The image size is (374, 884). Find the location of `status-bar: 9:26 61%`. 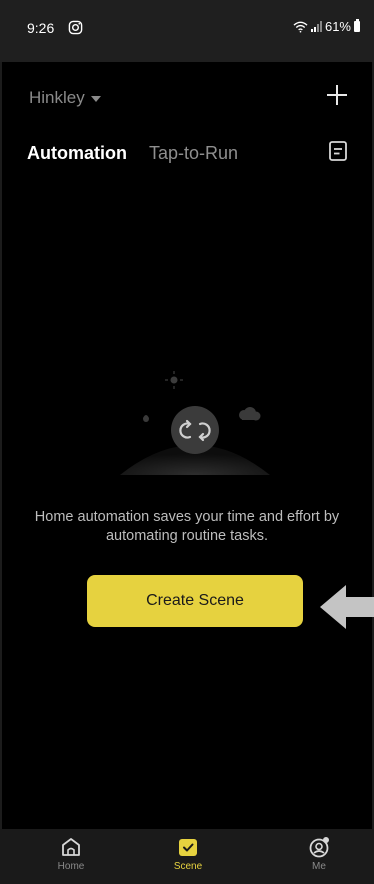

status-bar: 9:26 61% is located at coordinates (187, 31).